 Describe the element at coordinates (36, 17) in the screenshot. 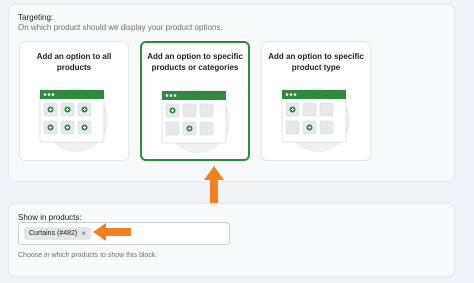

I see `targeting-label: Targeting:` at that location.